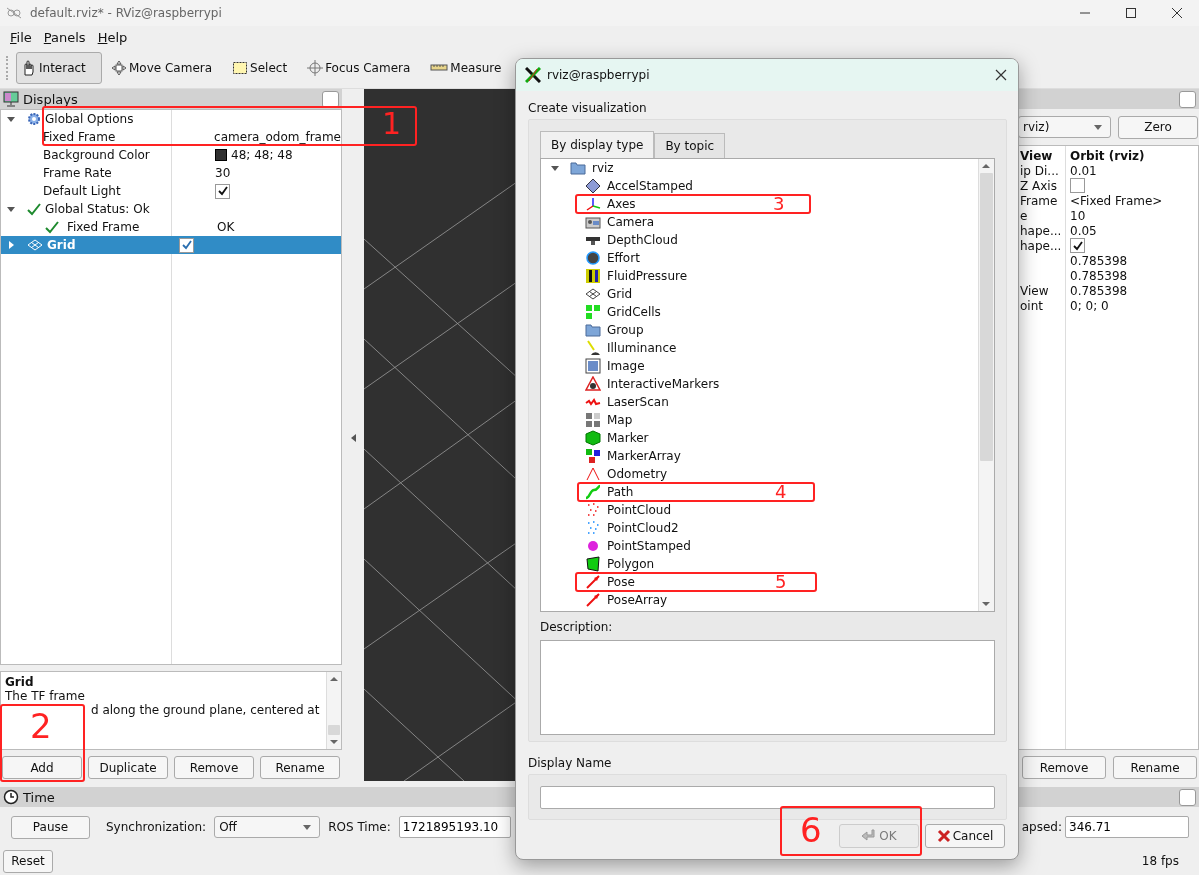 The height and width of the screenshot is (875, 1199). What do you see at coordinates (42, 767) in the screenshot?
I see `panel-button: Add` at bounding box center [42, 767].